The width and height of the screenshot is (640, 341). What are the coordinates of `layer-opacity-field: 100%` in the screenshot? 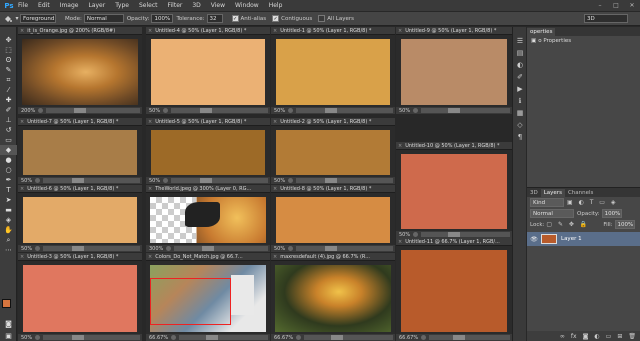 It's located at (611, 213).